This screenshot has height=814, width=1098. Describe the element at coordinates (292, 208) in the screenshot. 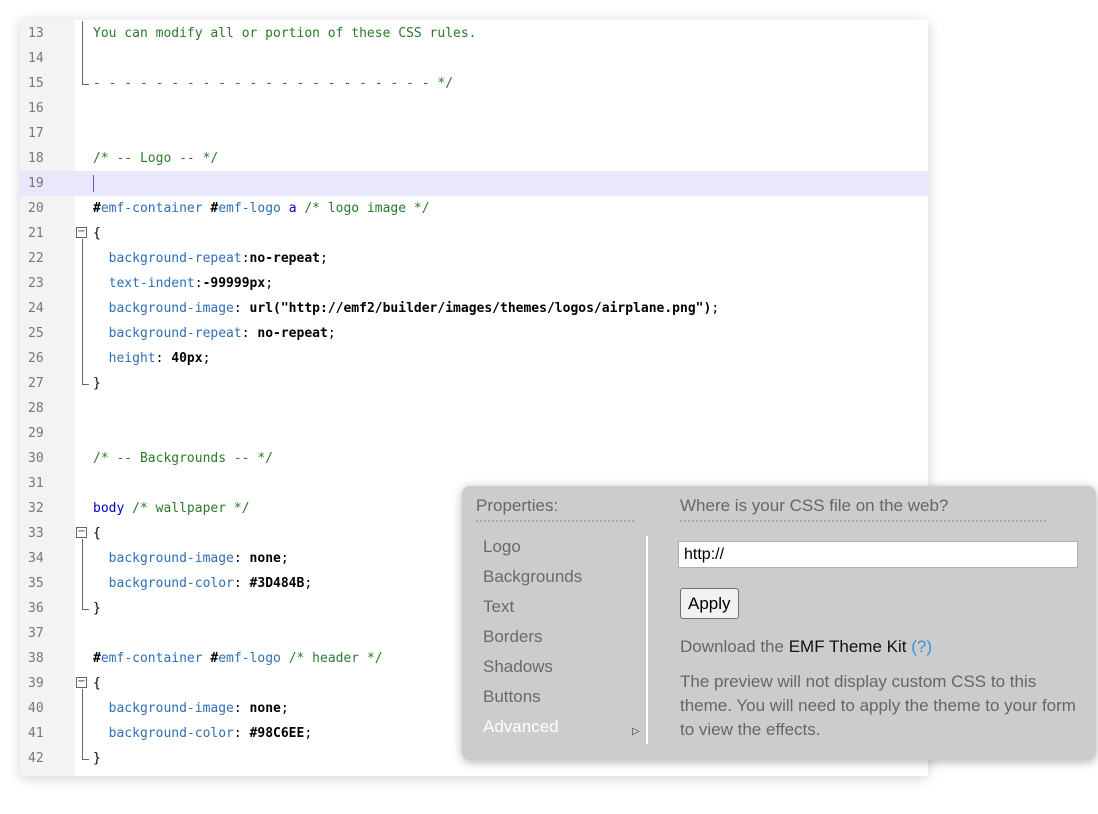

I see `code-token: a` at that location.